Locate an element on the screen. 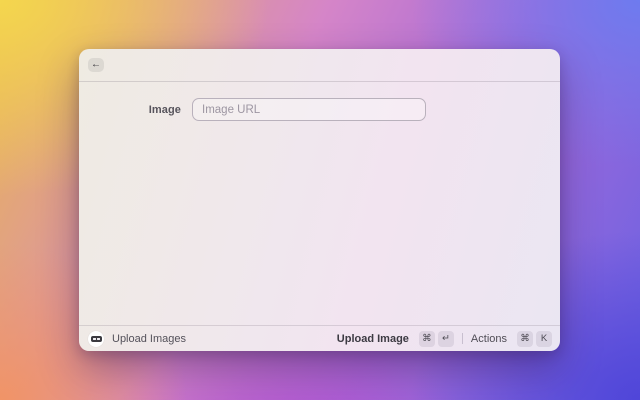 The image size is (640, 400). actions-menu-label: Actions is located at coordinates (489, 339).